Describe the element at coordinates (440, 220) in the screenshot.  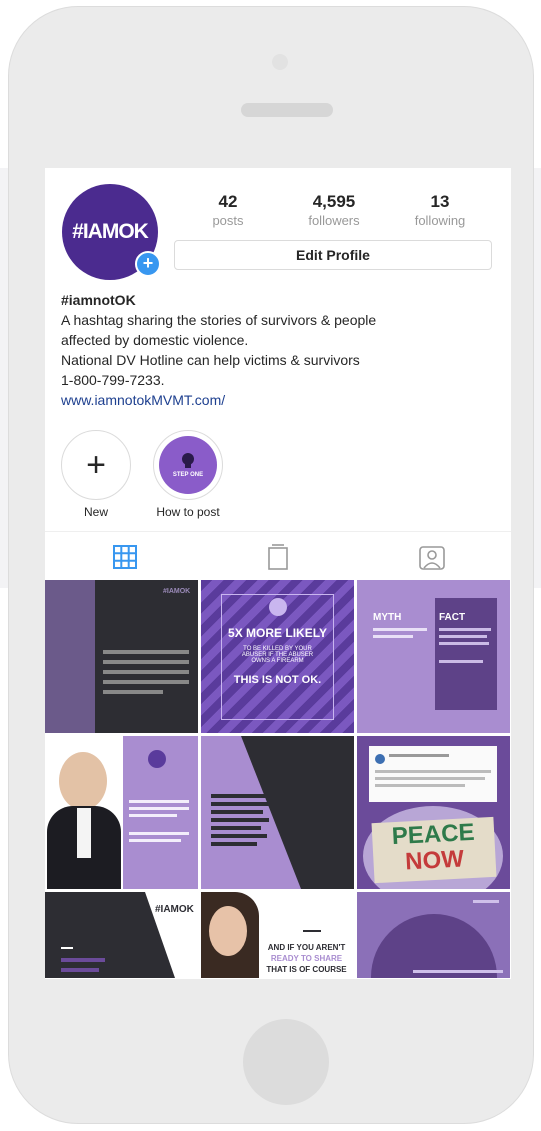
I see `following-label: following` at that location.